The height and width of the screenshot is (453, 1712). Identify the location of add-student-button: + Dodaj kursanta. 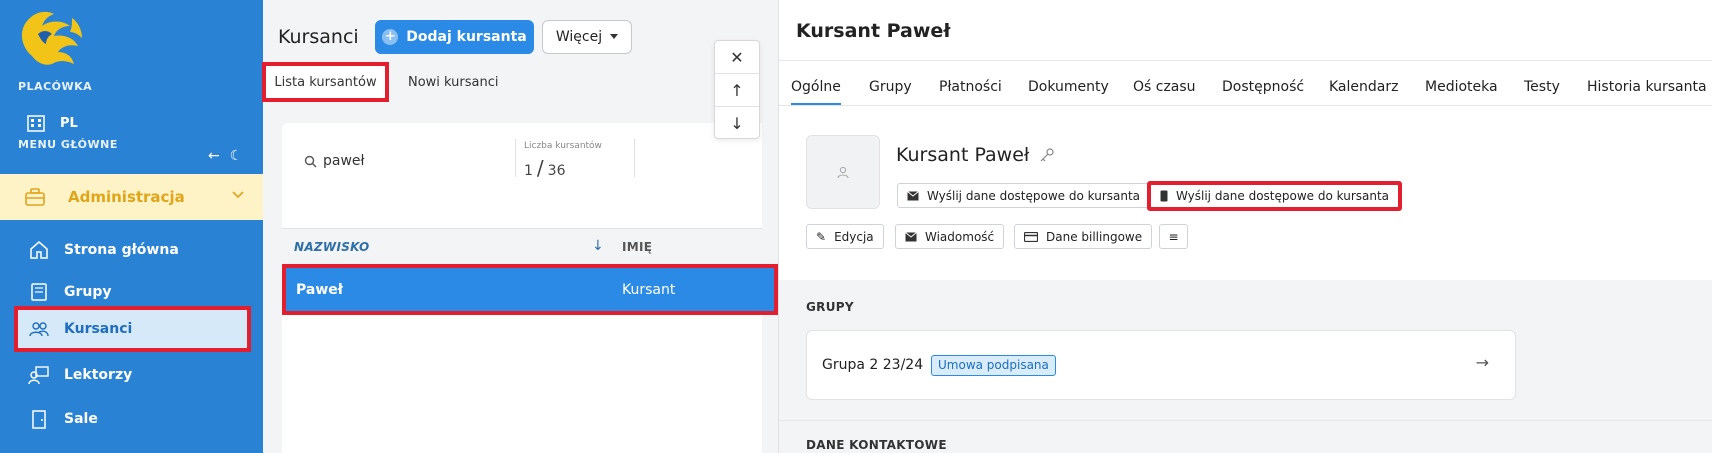
(454, 37).